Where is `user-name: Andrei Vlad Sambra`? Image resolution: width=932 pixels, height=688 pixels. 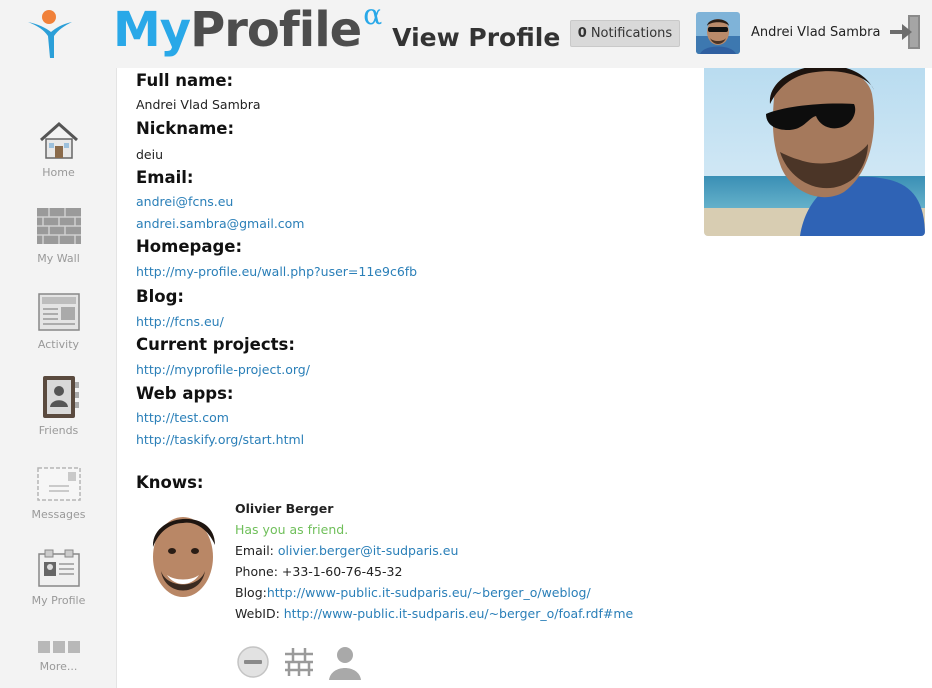 user-name: Andrei Vlad Sambra is located at coordinates (816, 32).